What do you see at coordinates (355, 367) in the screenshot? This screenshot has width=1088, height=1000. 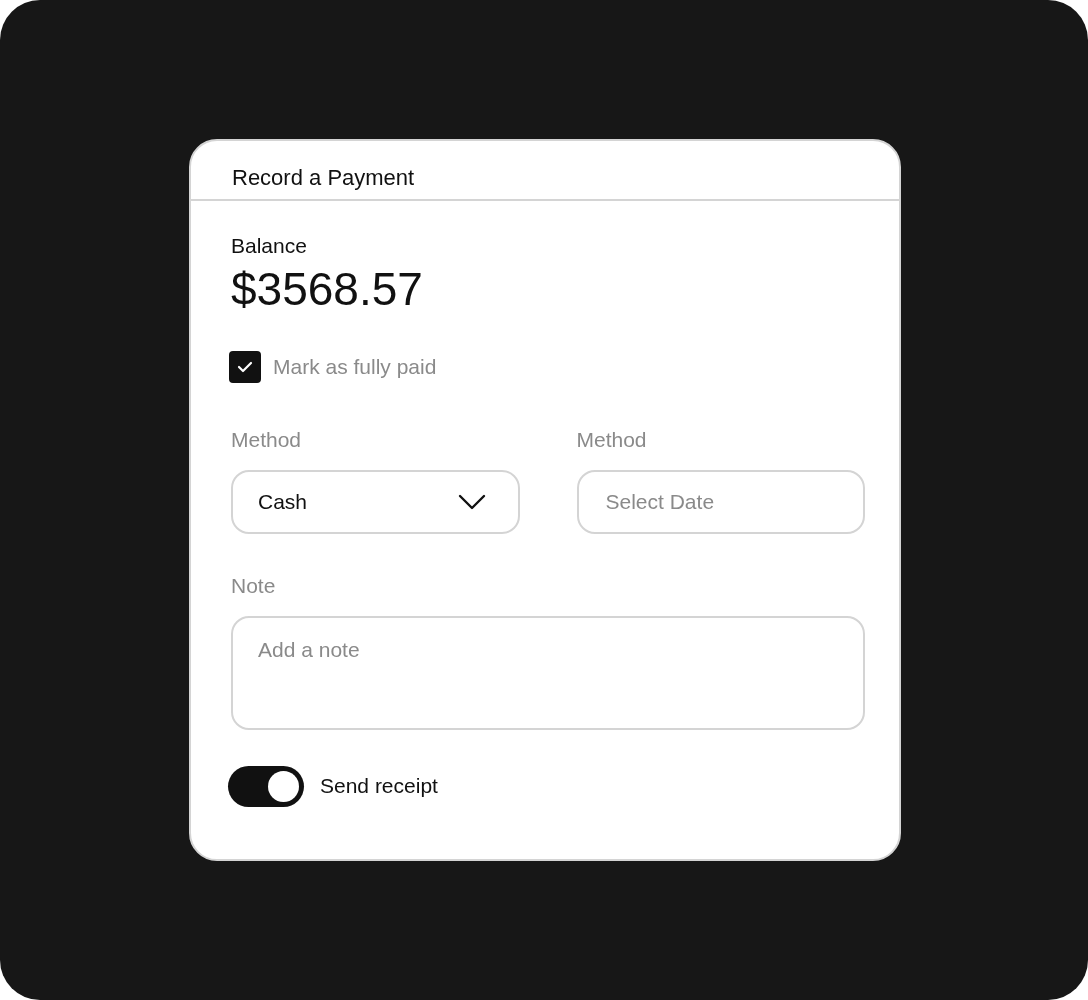 I see `checkbox-label: Mark as fully paid` at bounding box center [355, 367].